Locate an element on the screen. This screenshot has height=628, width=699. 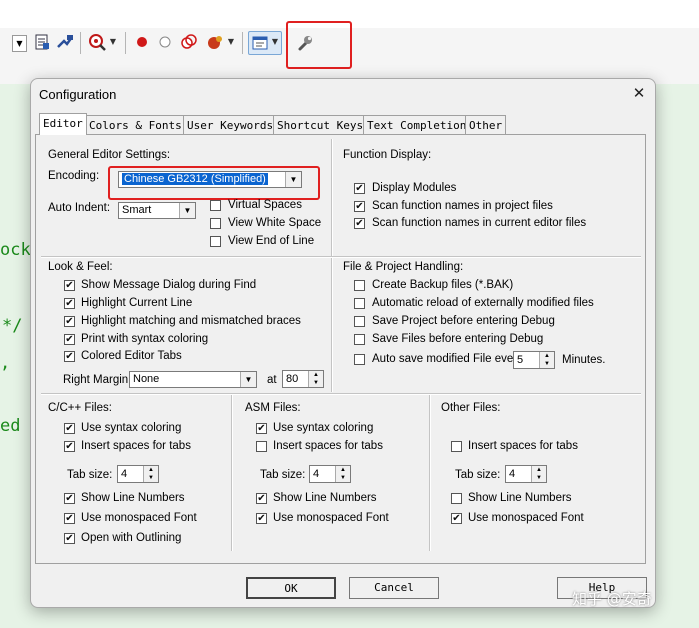
highlight-braces-checkbox: ✔ is located at coordinates (69, 321).